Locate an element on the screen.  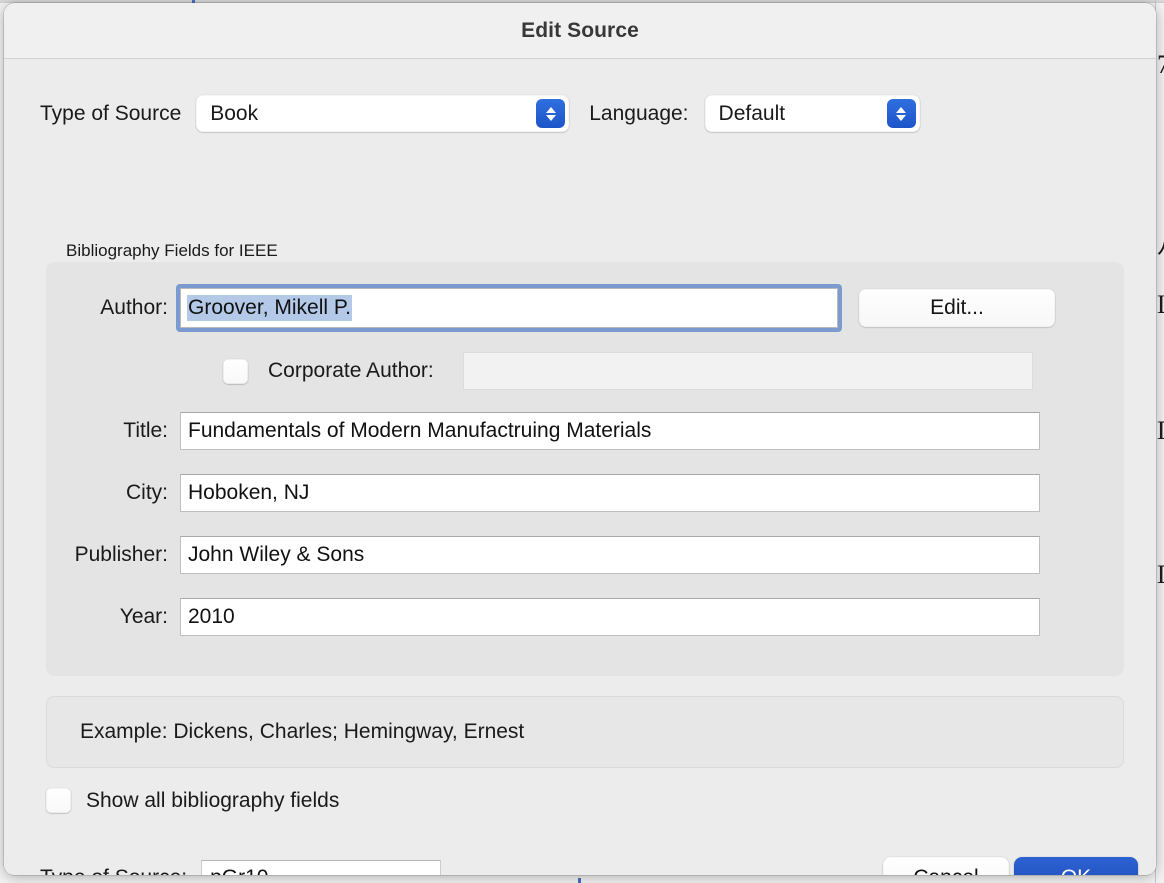
dialog-footer: Type of Source: pGr10 Cancel OK is located at coordinates (580, 866).